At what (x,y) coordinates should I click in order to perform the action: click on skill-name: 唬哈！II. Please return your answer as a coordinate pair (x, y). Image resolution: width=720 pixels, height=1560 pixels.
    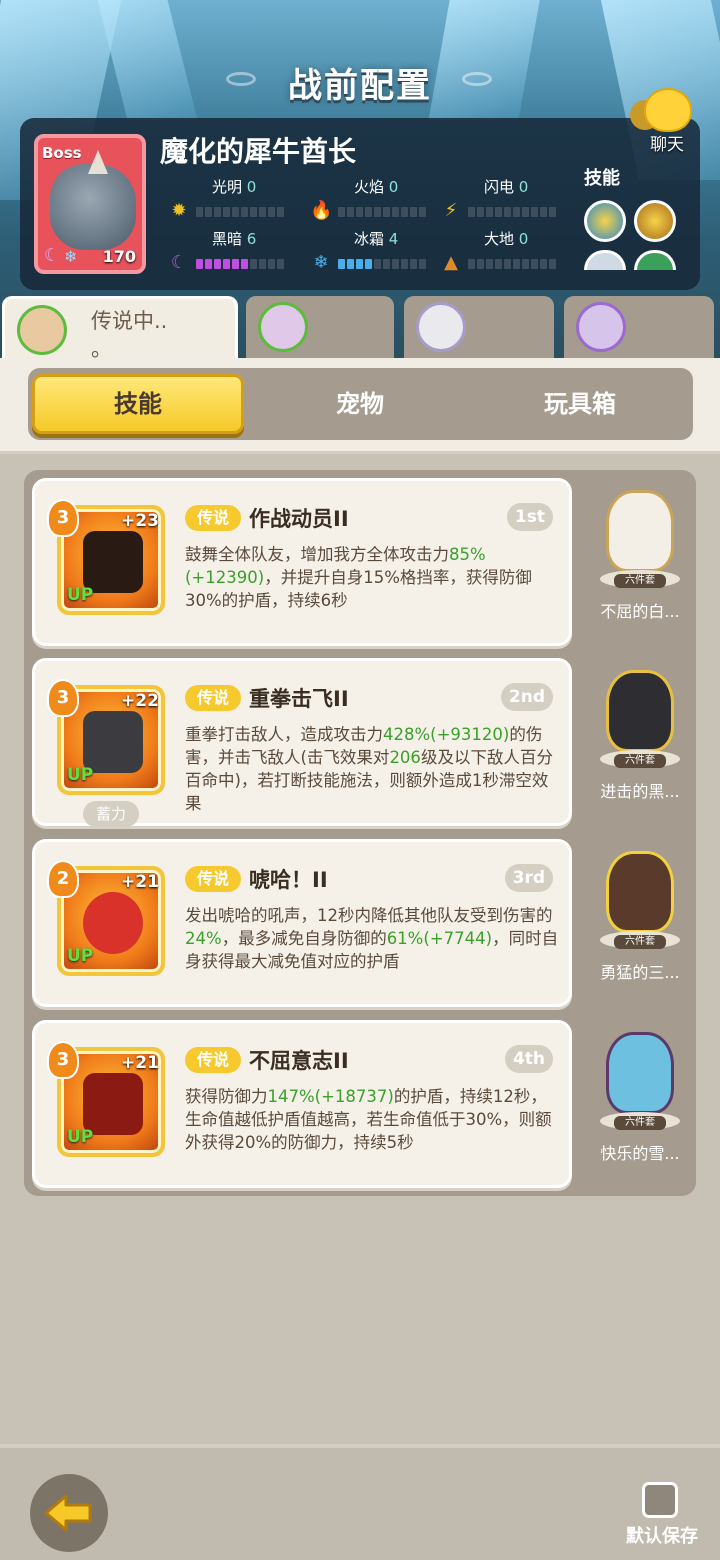
    Looking at the image, I should click on (288, 880).